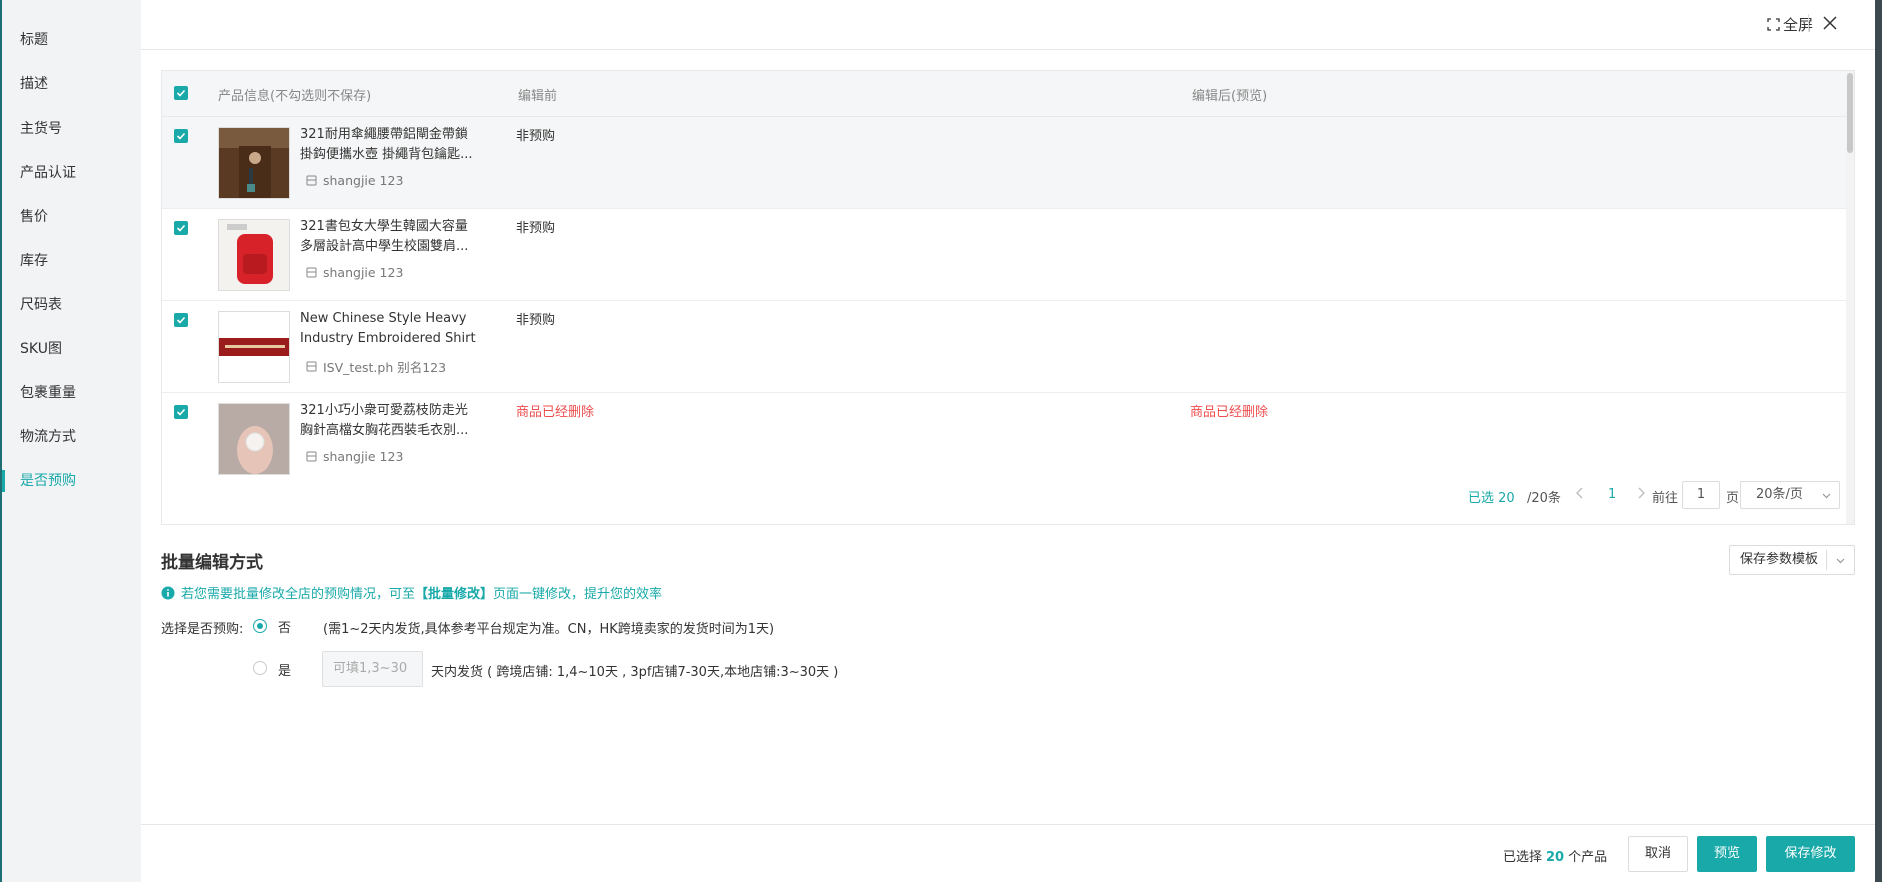 The width and height of the screenshot is (1882, 882). Describe the element at coordinates (181, 93) in the screenshot. I see `select-all-checkbox` at that location.